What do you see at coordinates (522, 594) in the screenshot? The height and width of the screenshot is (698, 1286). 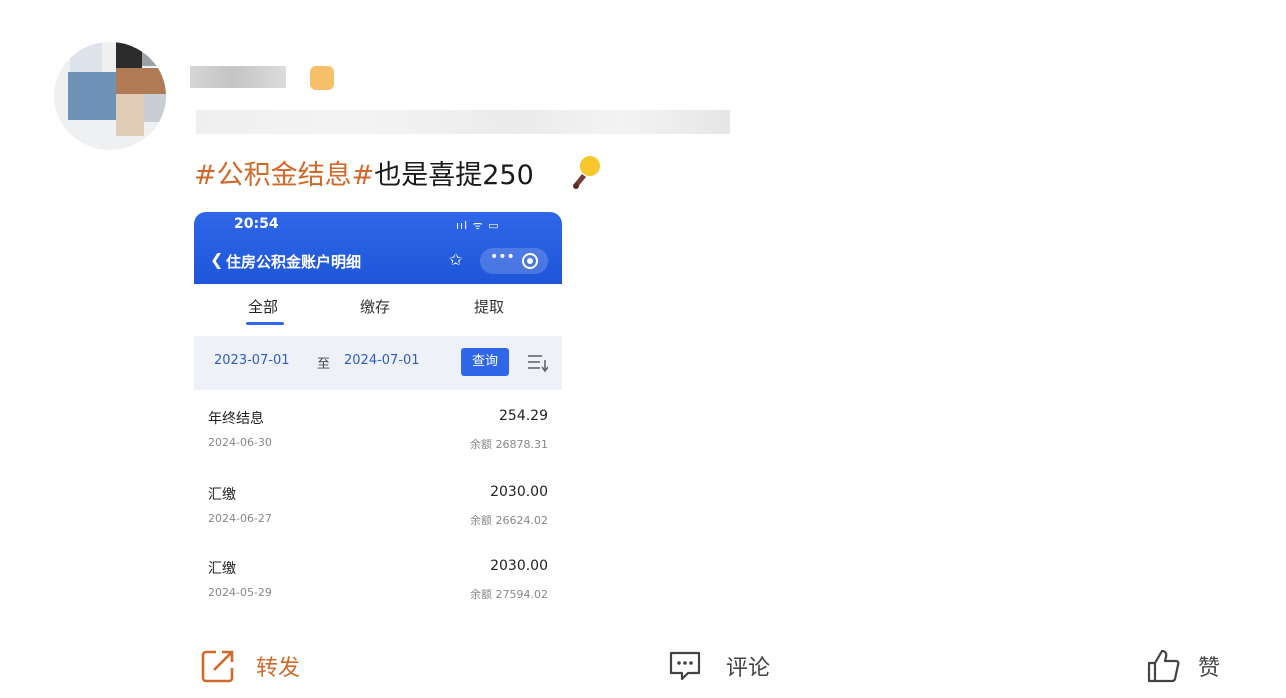 I see `balance-value: 27594.02` at bounding box center [522, 594].